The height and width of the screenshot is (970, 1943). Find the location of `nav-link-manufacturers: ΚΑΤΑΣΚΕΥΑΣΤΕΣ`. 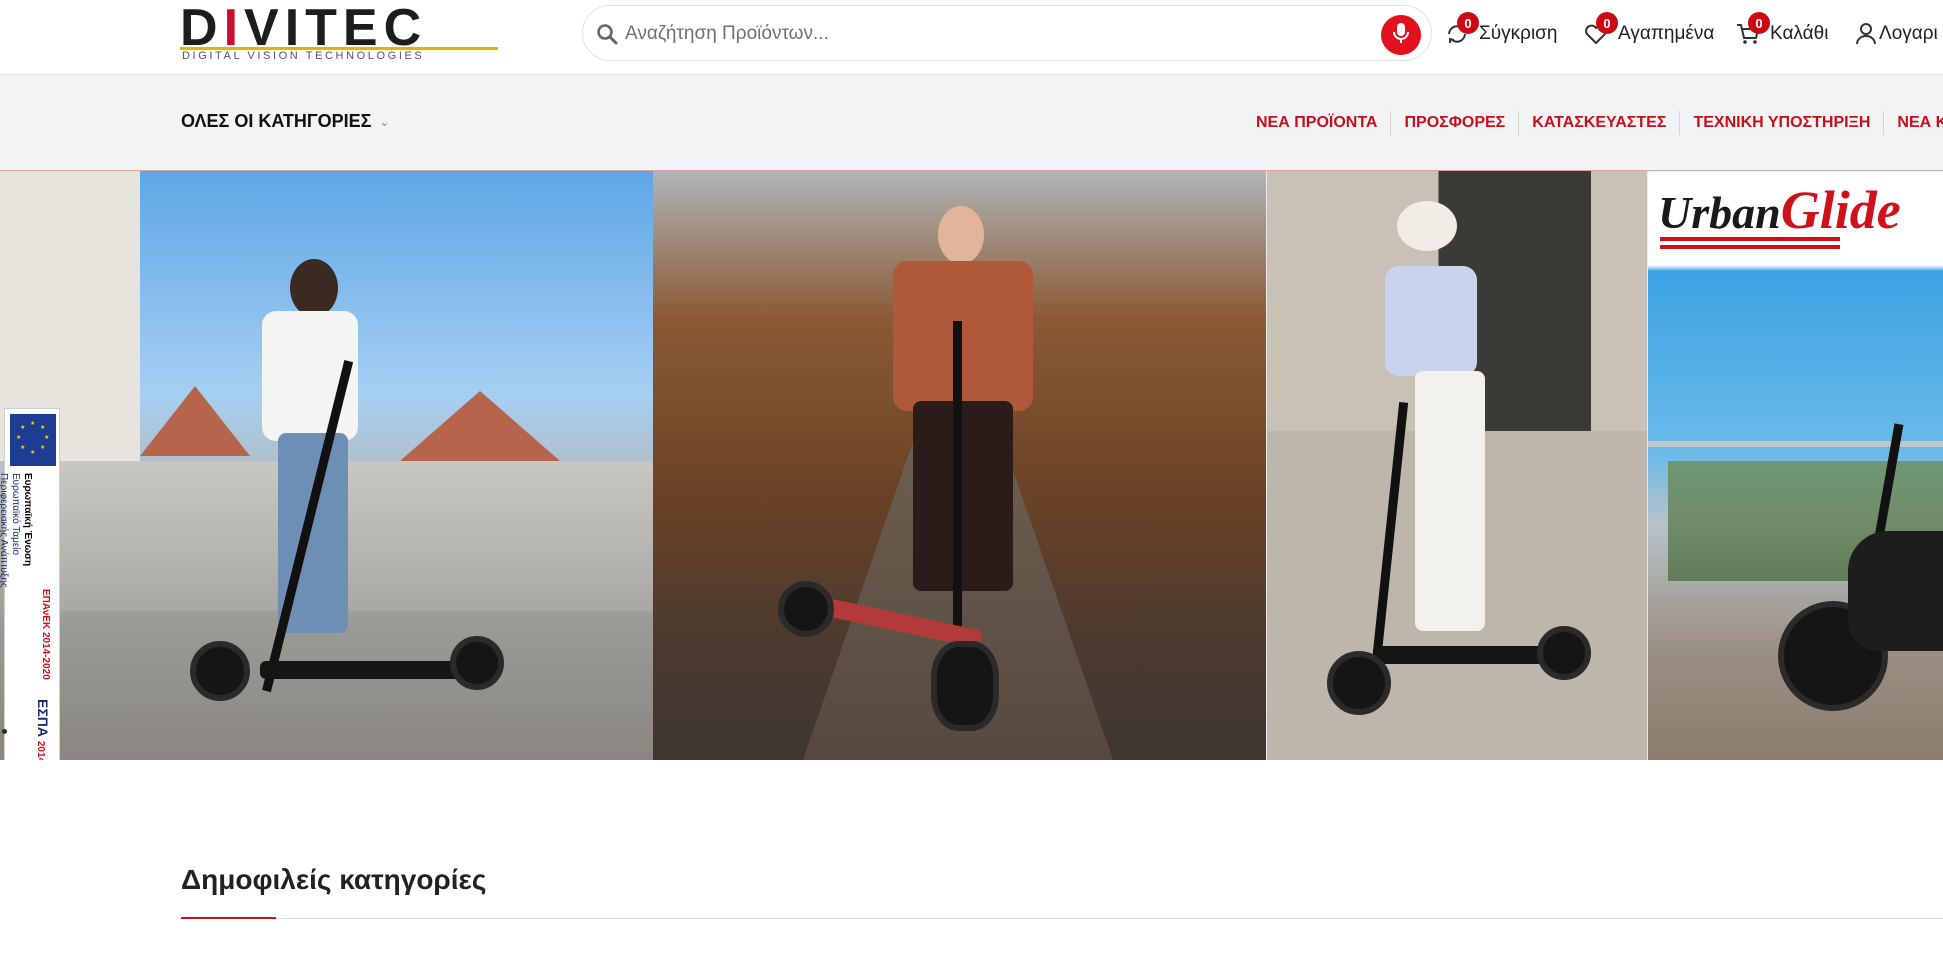

nav-link-manufacturers: ΚΑΤΑΣΚΕΥΑΣΤΕΣ is located at coordinates (1600, 123).